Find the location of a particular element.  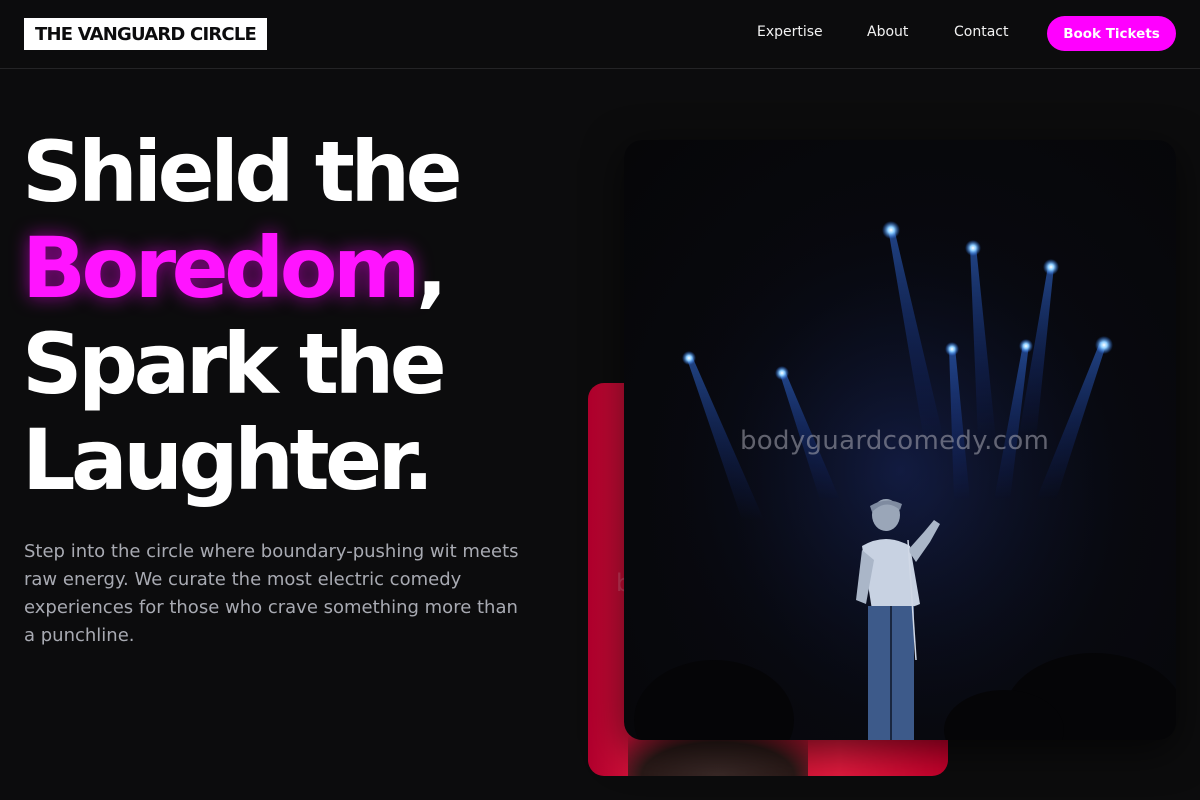

back-card-shadow is located at coordinates (718, 756).